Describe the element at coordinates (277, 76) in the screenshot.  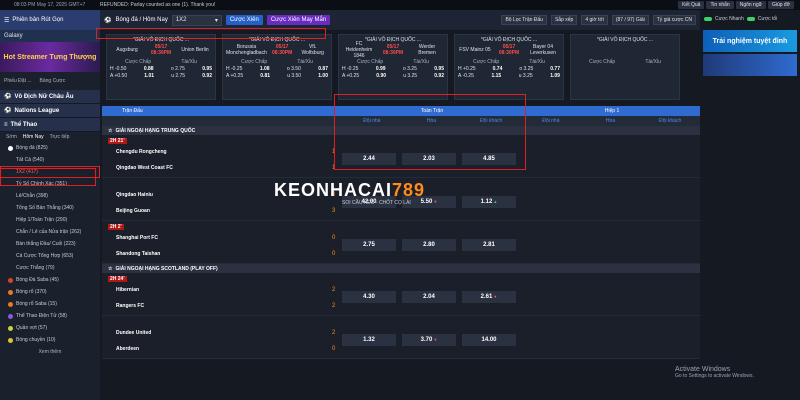
I see `card-odds-row: A +0.25 0.81 u 3.50 1.00` at that location.